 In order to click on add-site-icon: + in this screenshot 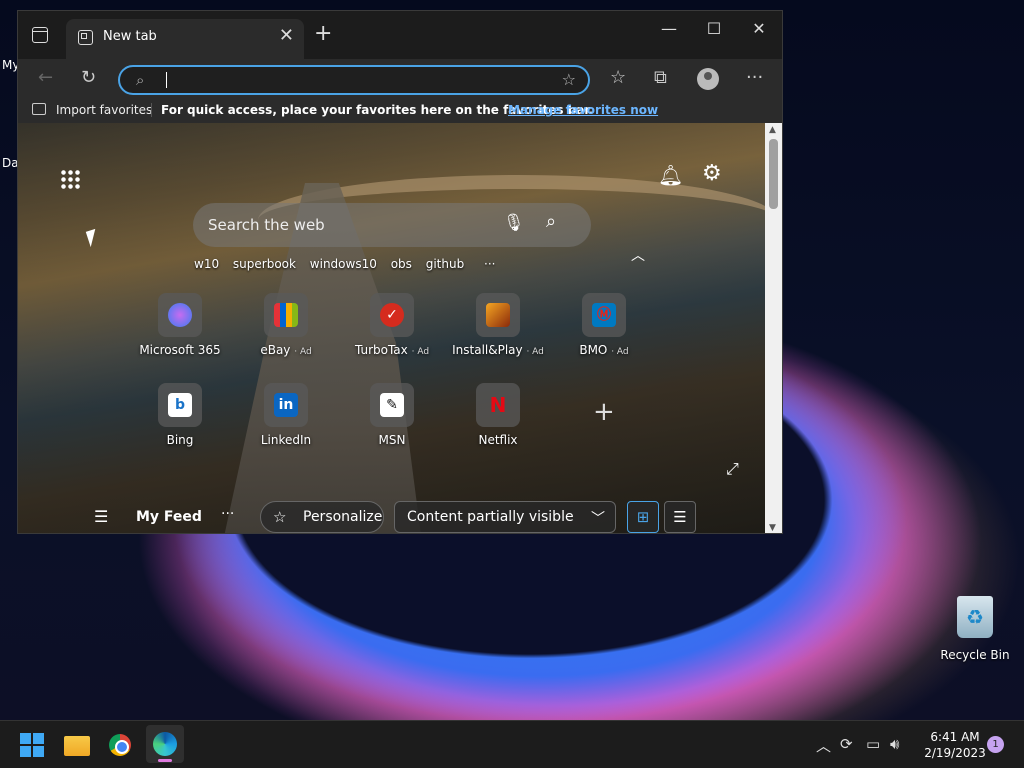, I will do `click(604, 412)`.